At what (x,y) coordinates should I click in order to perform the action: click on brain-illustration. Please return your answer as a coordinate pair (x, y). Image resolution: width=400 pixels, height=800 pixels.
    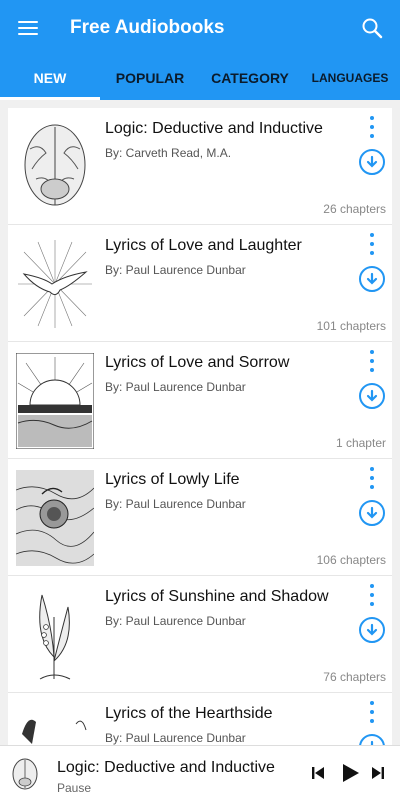
    Looking at the image, I should click on (55, 165).